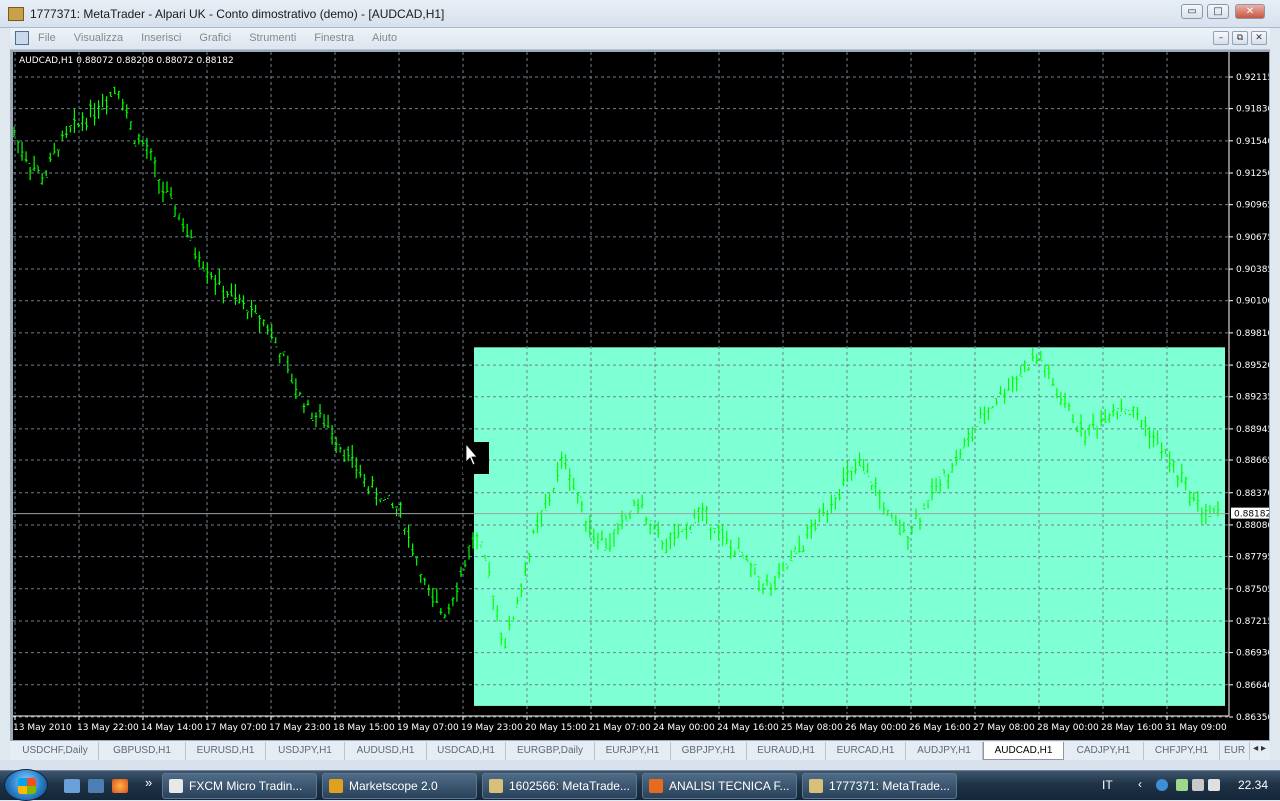 The height and width of the screenshot is (801, 1280). I want to click on device-tray-icon, so click(1198, 785).